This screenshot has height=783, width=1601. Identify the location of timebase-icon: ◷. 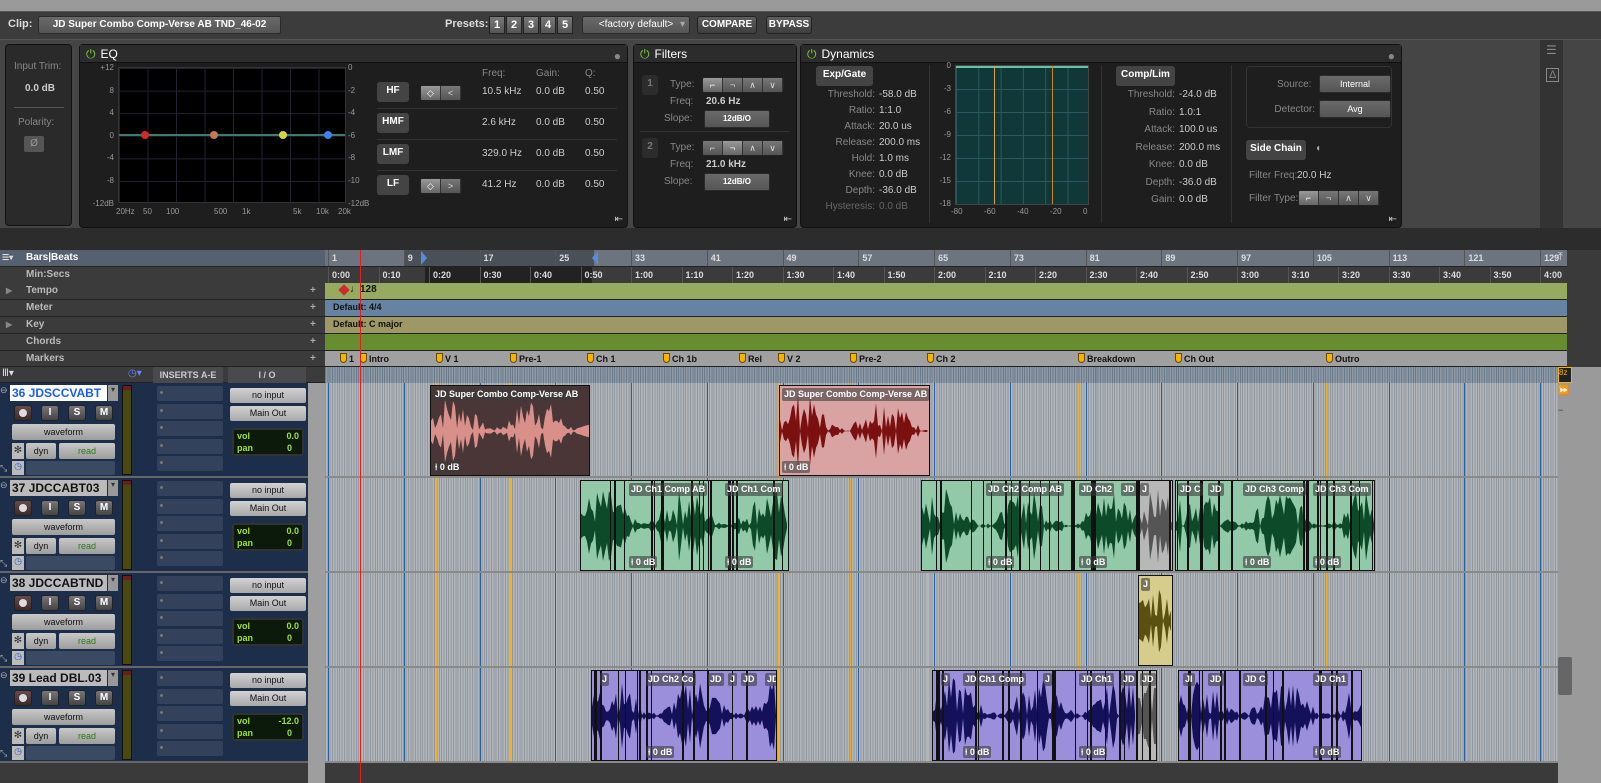
(18, 563).